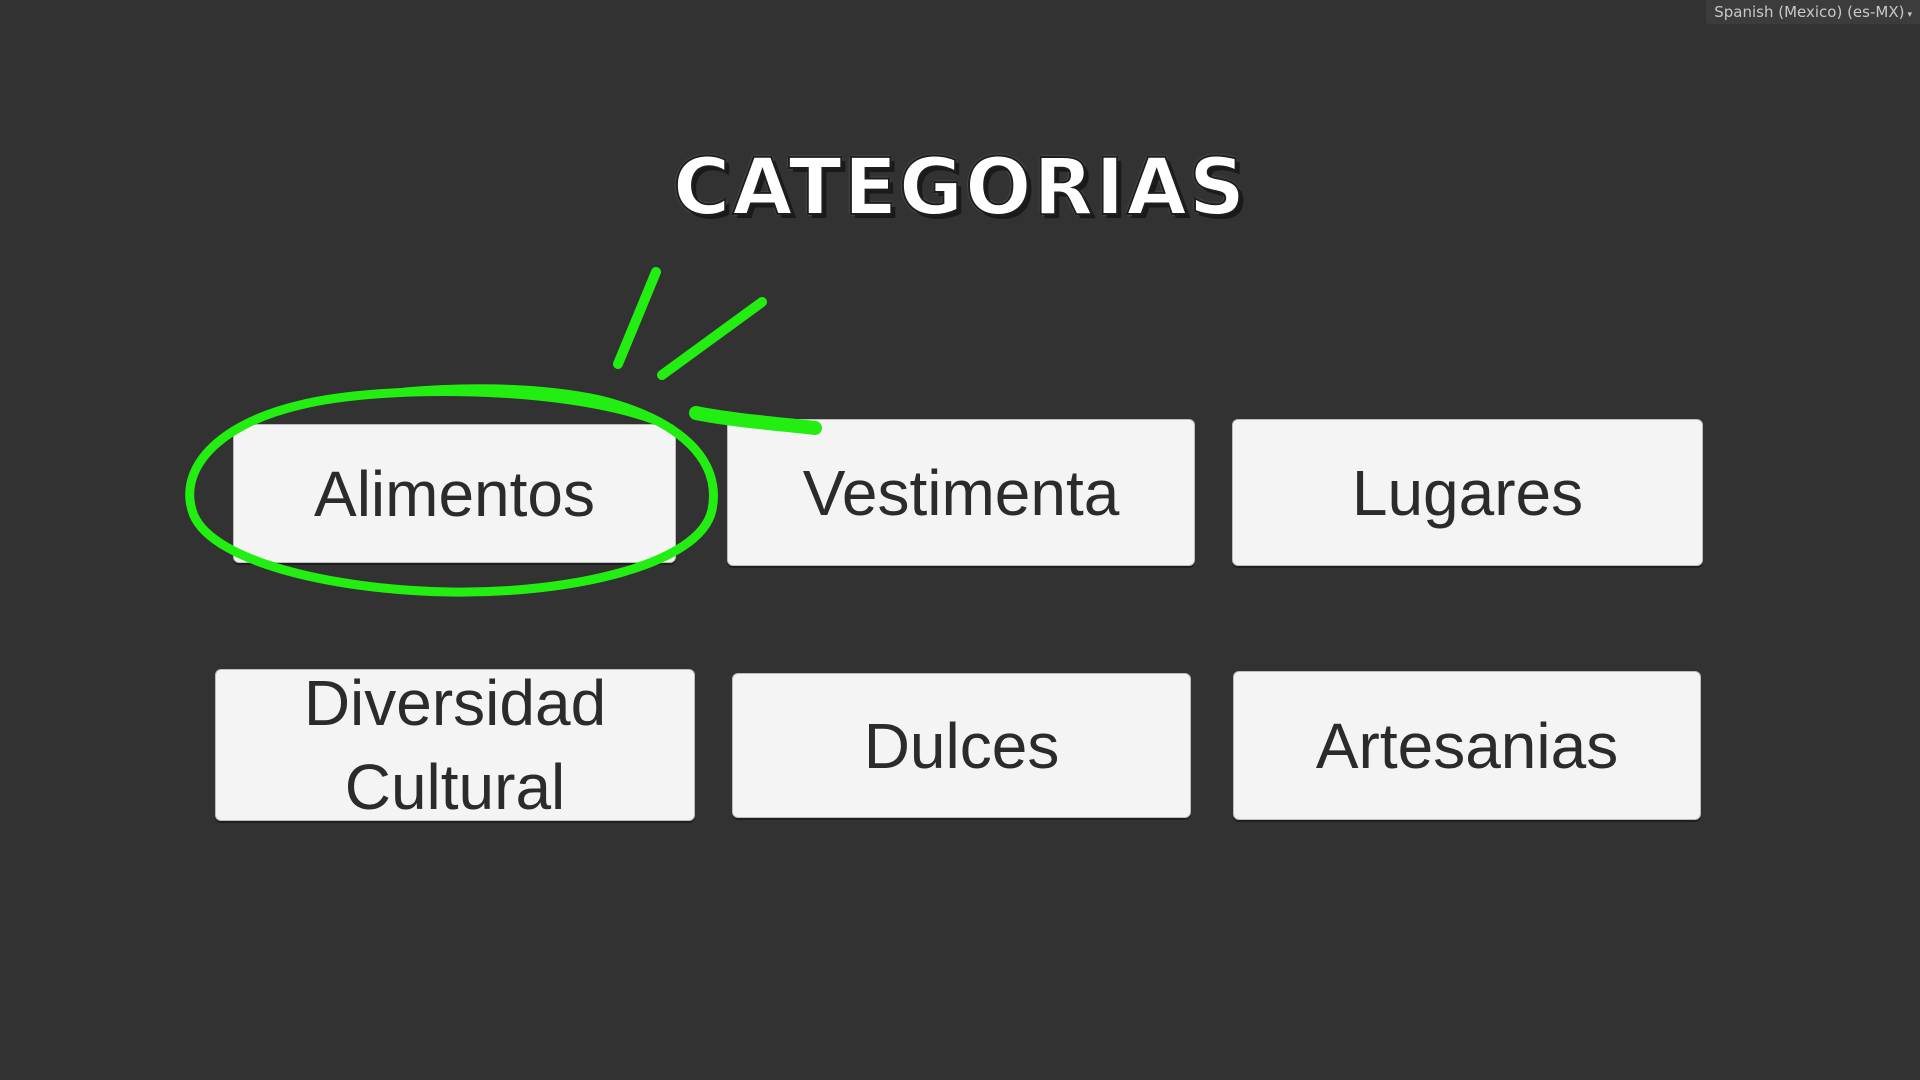 The width and height of the screenshot is (1920, 1080). What do you see at coordinates (1809, 12) in the screenshot?
I see `locale-label: Spanish (Mexico) (es-MX)` at bounding box center [1809, 12].